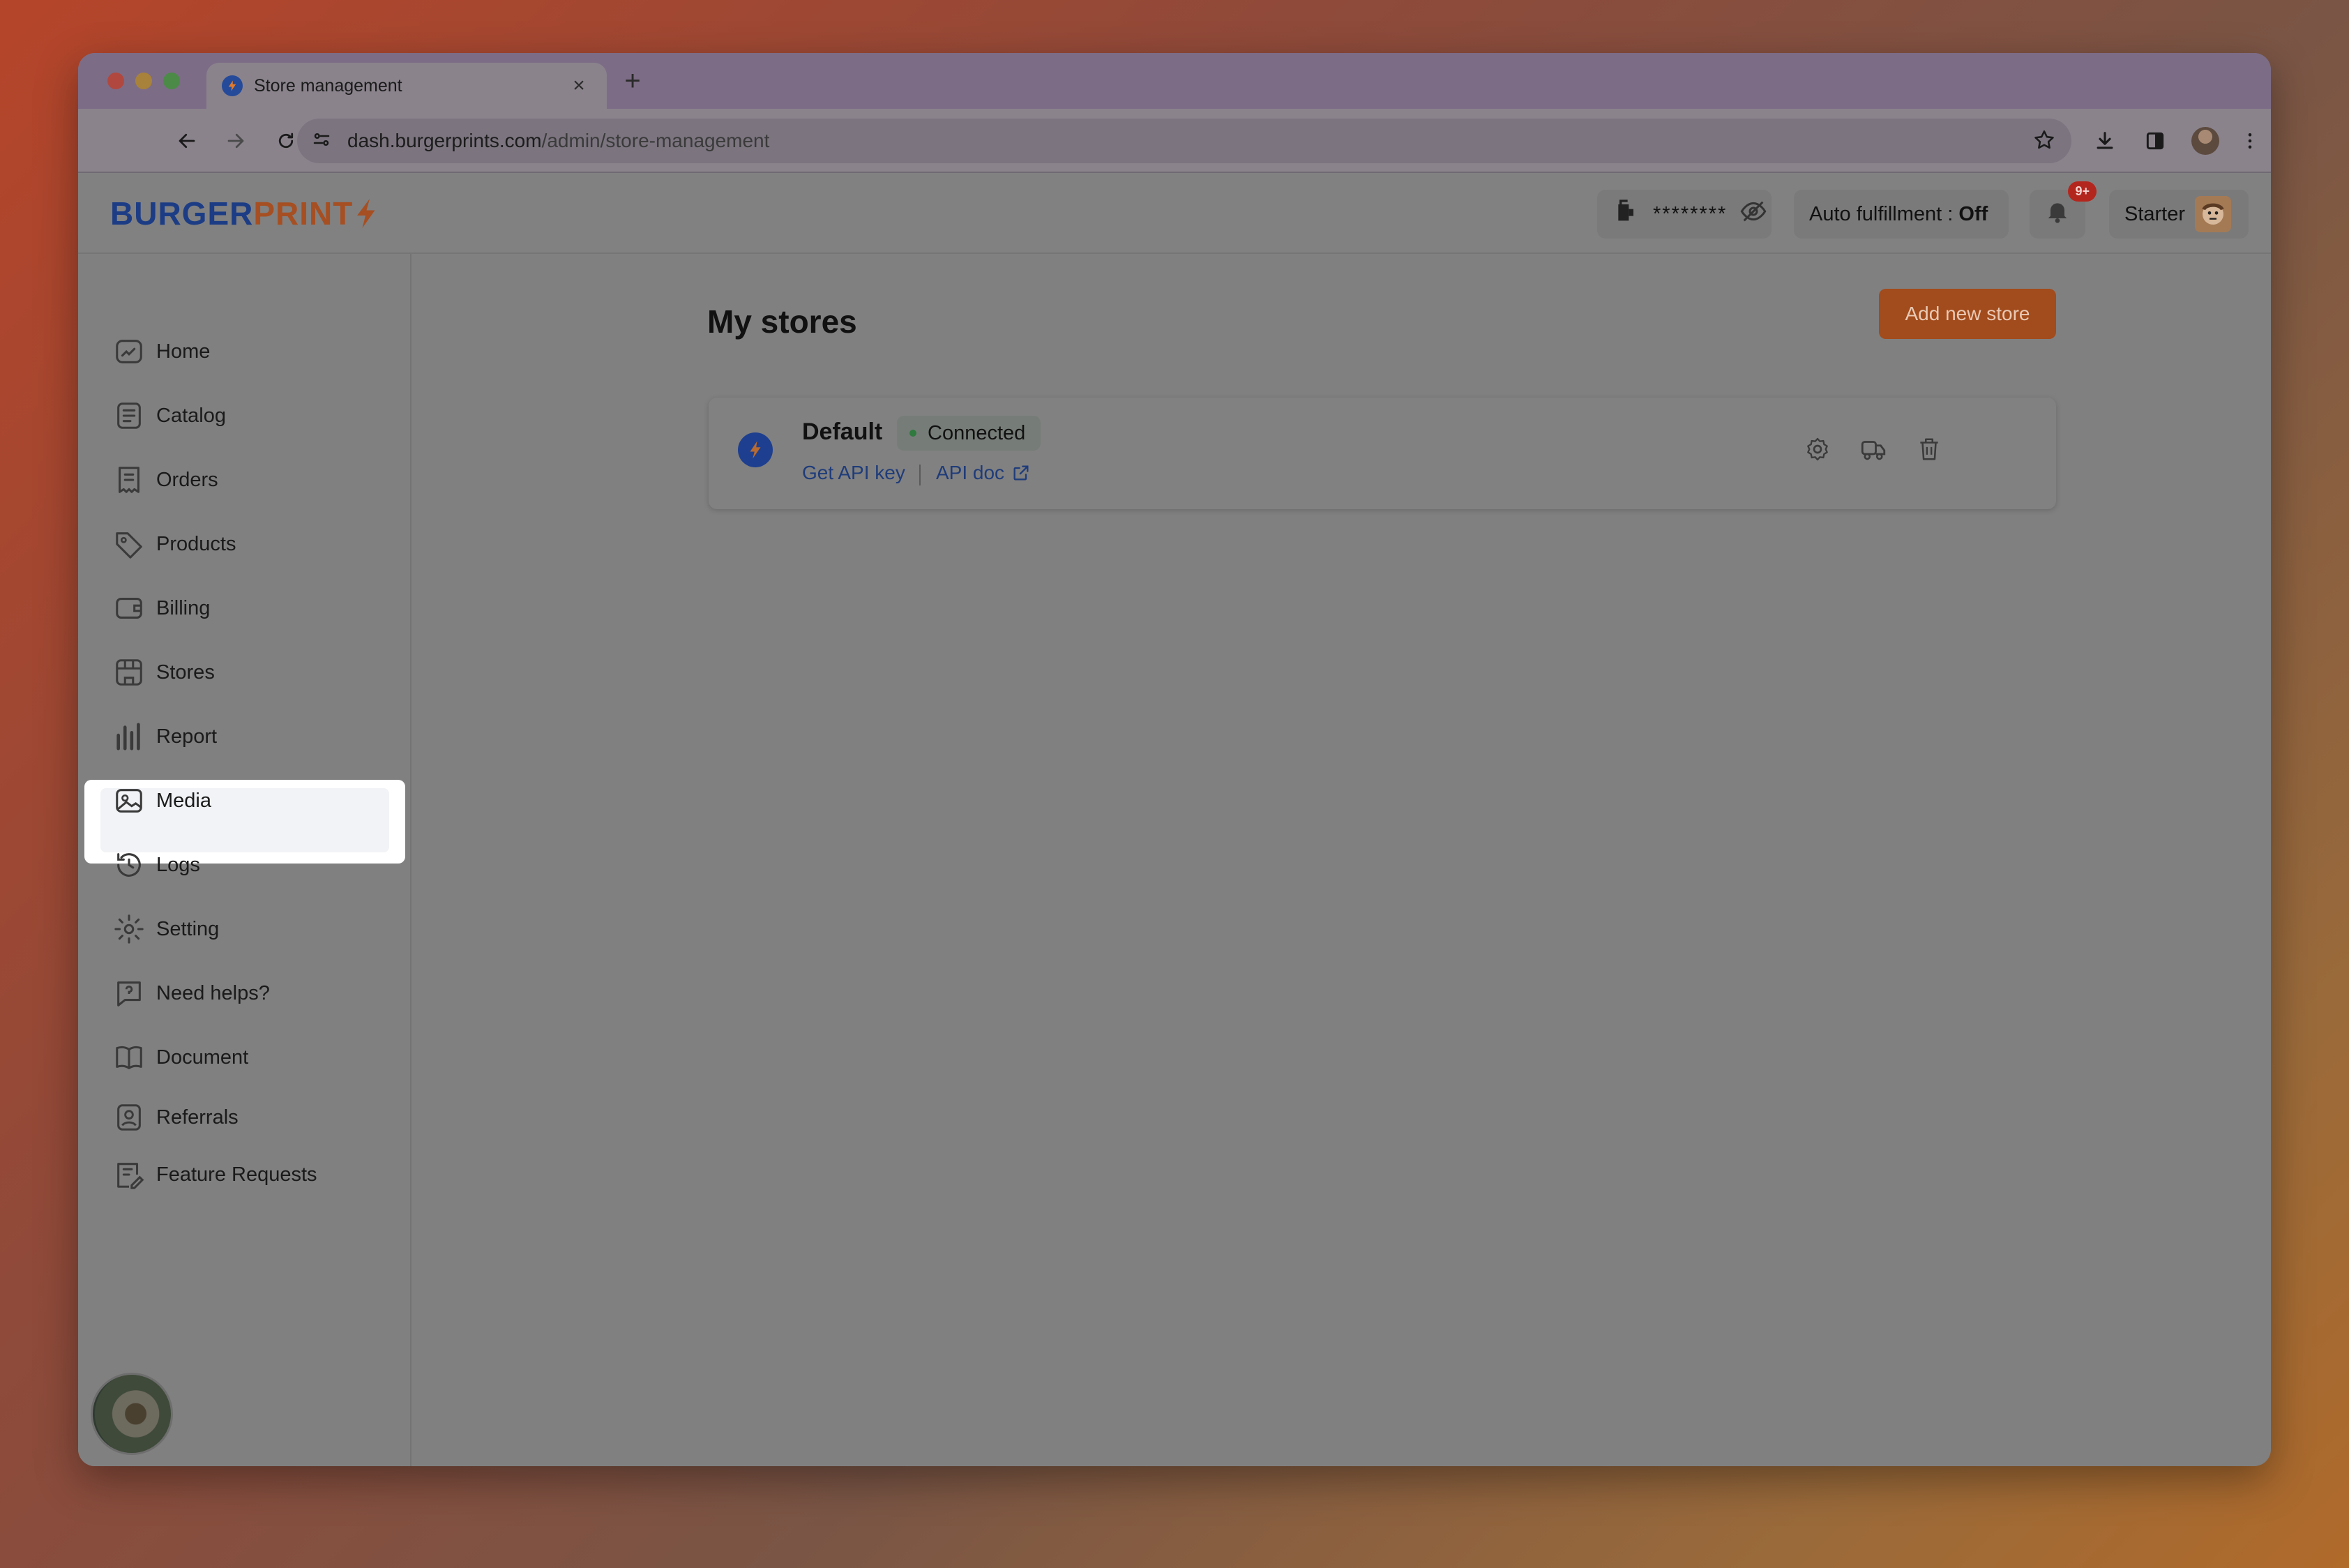 The image size is (2349, 1568). I want to click on sidebar-item-label: Orders, so click(187, 479).